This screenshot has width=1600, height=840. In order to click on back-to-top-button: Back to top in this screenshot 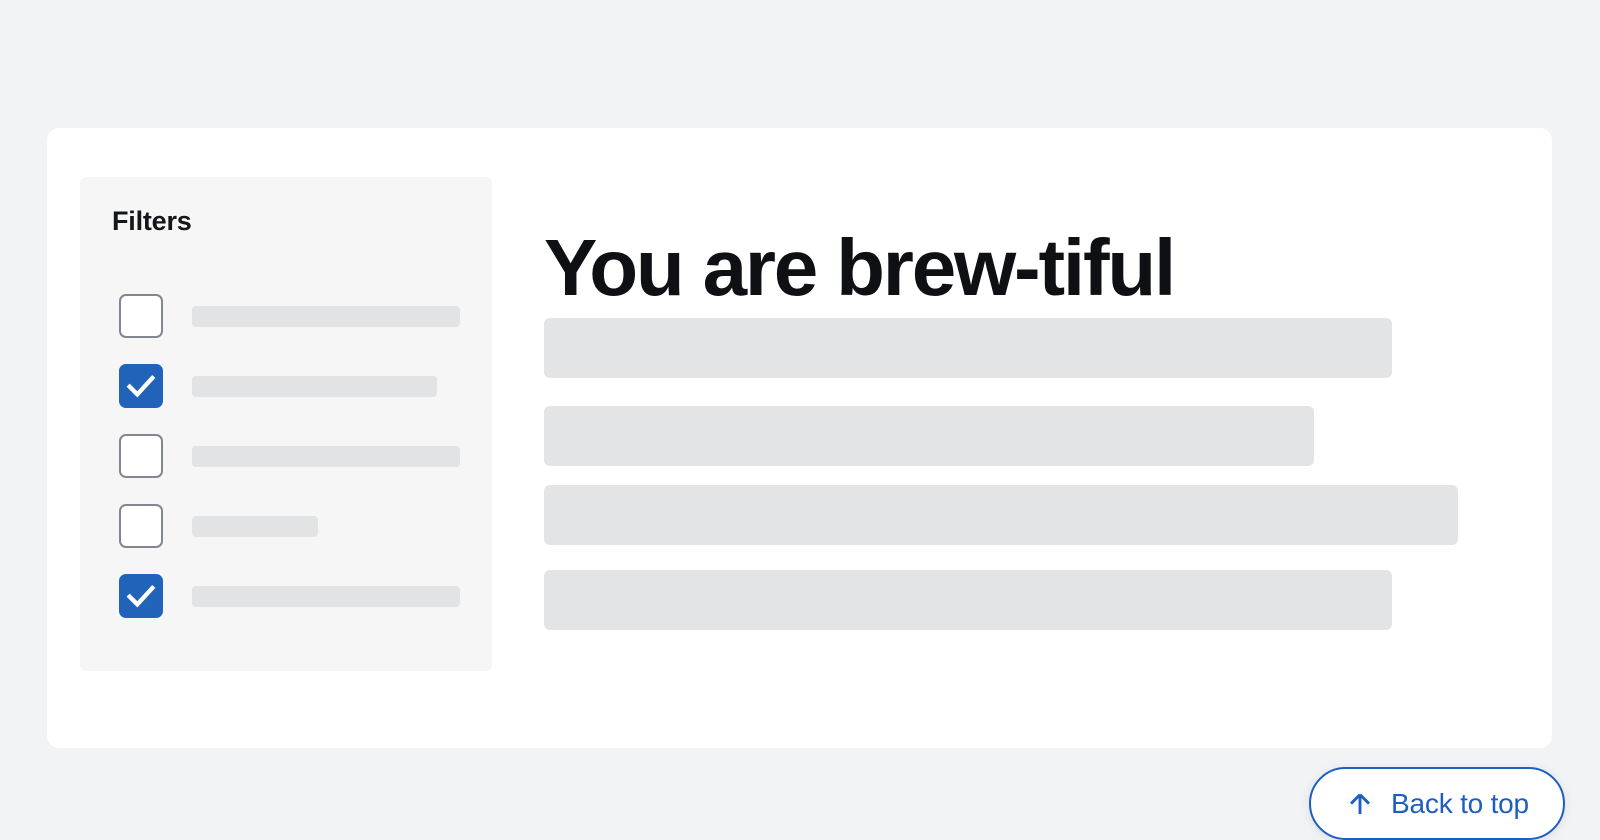, I will do `click(1437, 803)`.